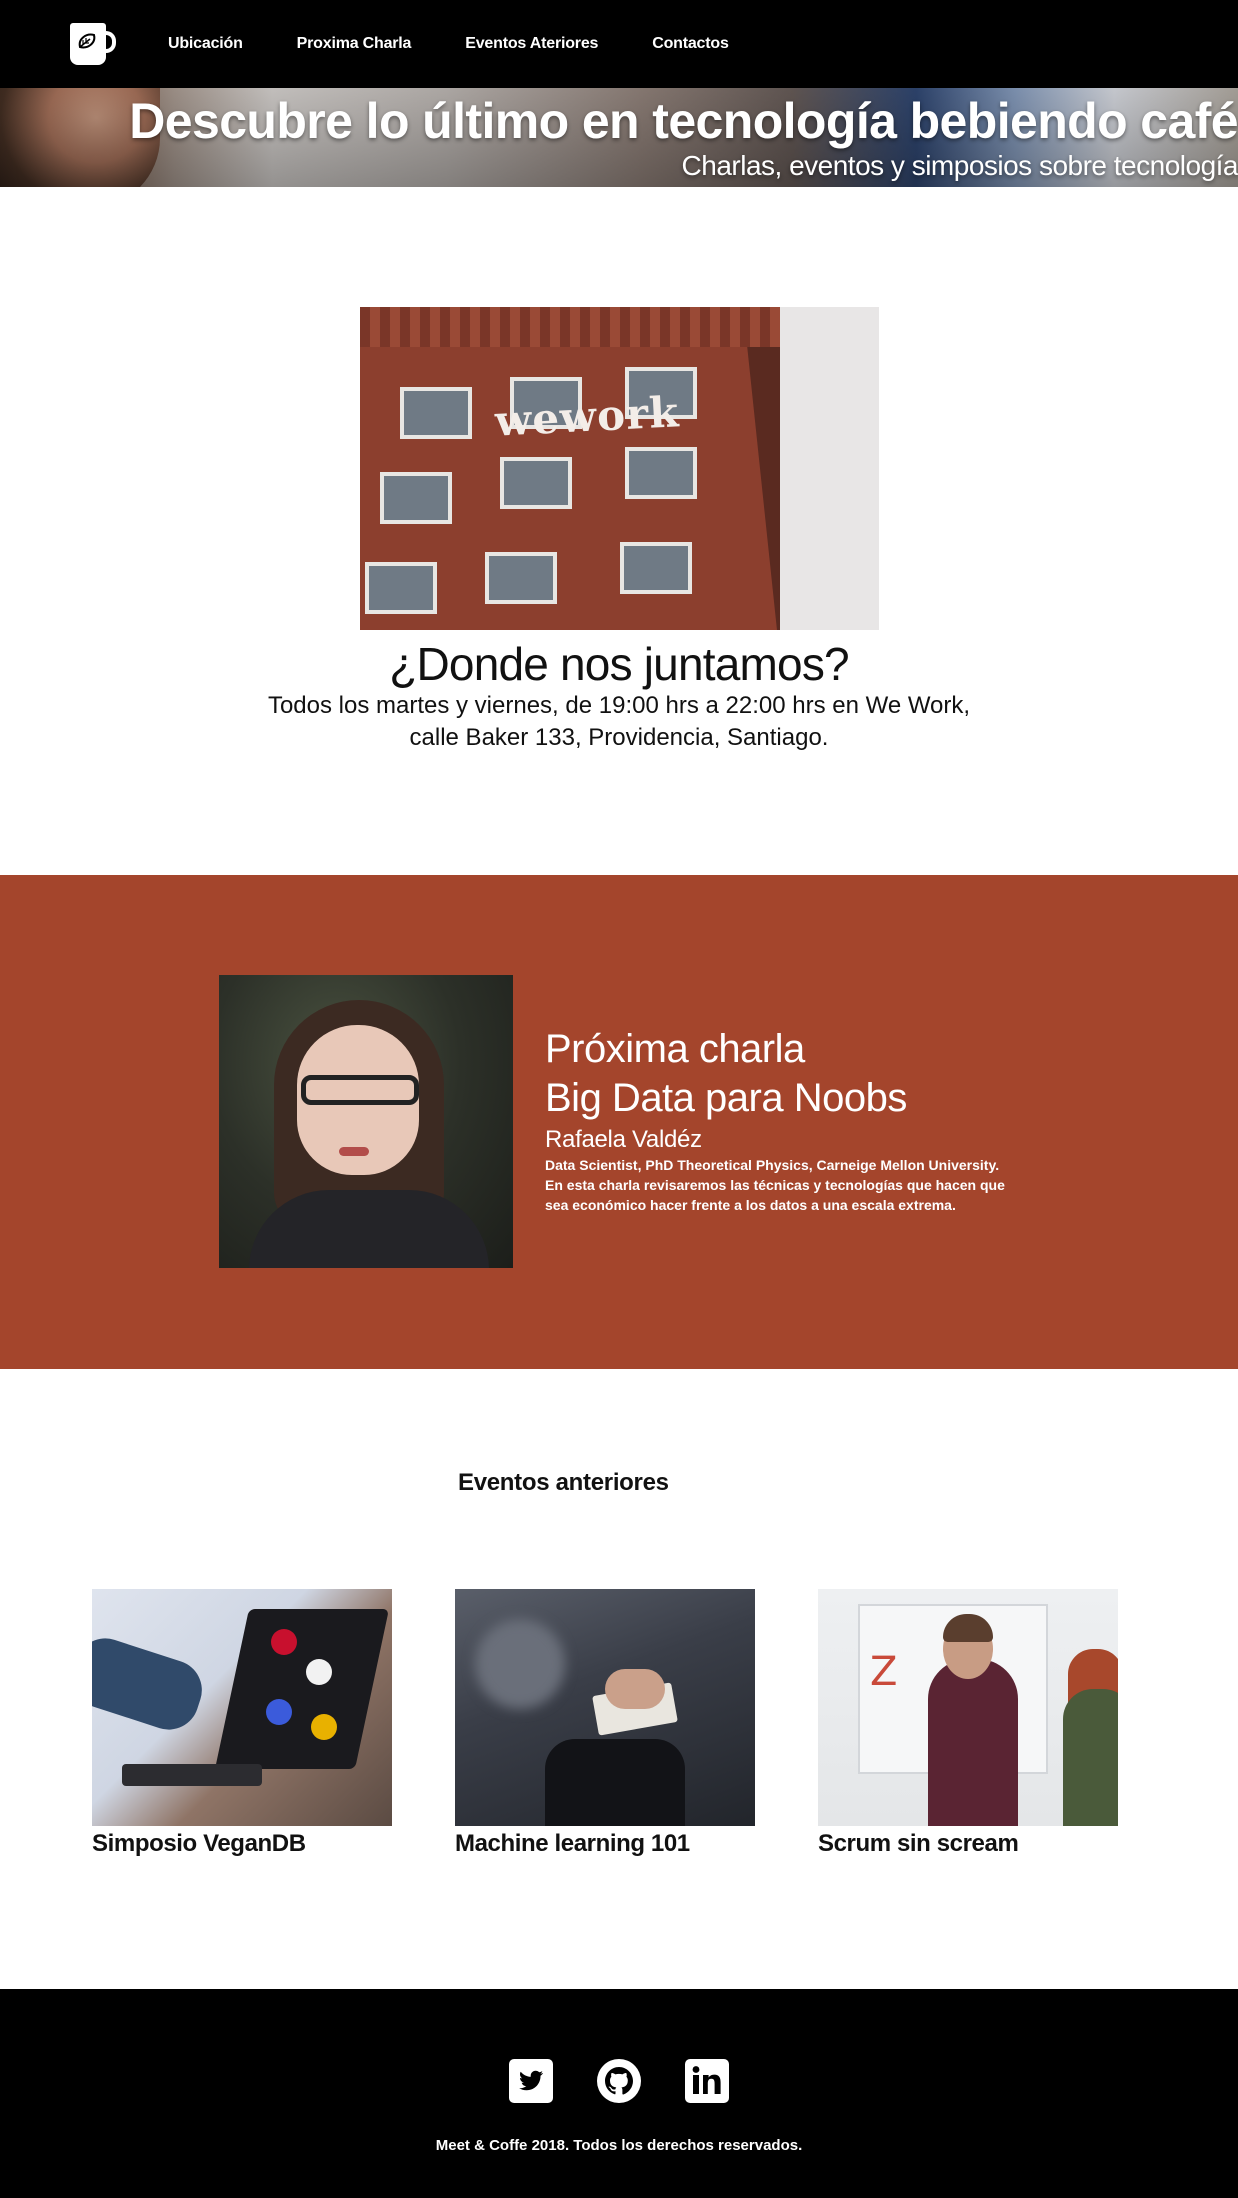 This screenshot has height=2198, width=1238. Describe the element at coordinates (354, 44) in the screenshot. I see `nav-link-proxima-charla: Proxima Charla` at that location.